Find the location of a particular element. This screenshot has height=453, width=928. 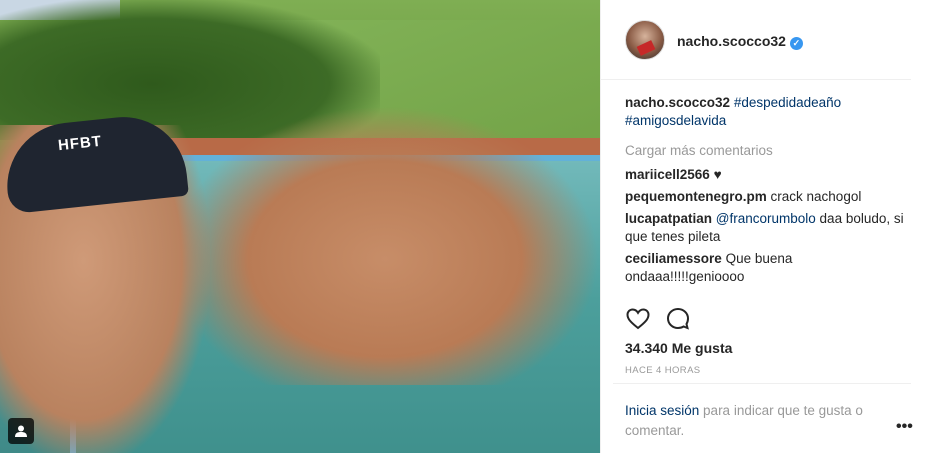

comment-username: lucapatpatian is located at coordinates (668, 218).